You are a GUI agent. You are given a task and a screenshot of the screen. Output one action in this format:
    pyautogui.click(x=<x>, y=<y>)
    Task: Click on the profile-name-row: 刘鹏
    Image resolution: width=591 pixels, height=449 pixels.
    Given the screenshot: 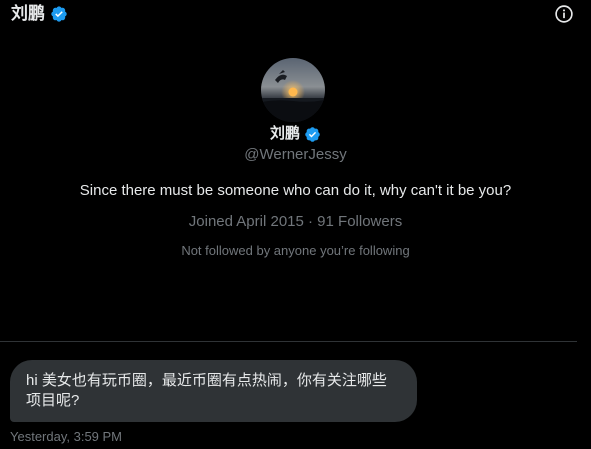 What is the action you would take?
    pyautogui.click(x=295, y=134)
    